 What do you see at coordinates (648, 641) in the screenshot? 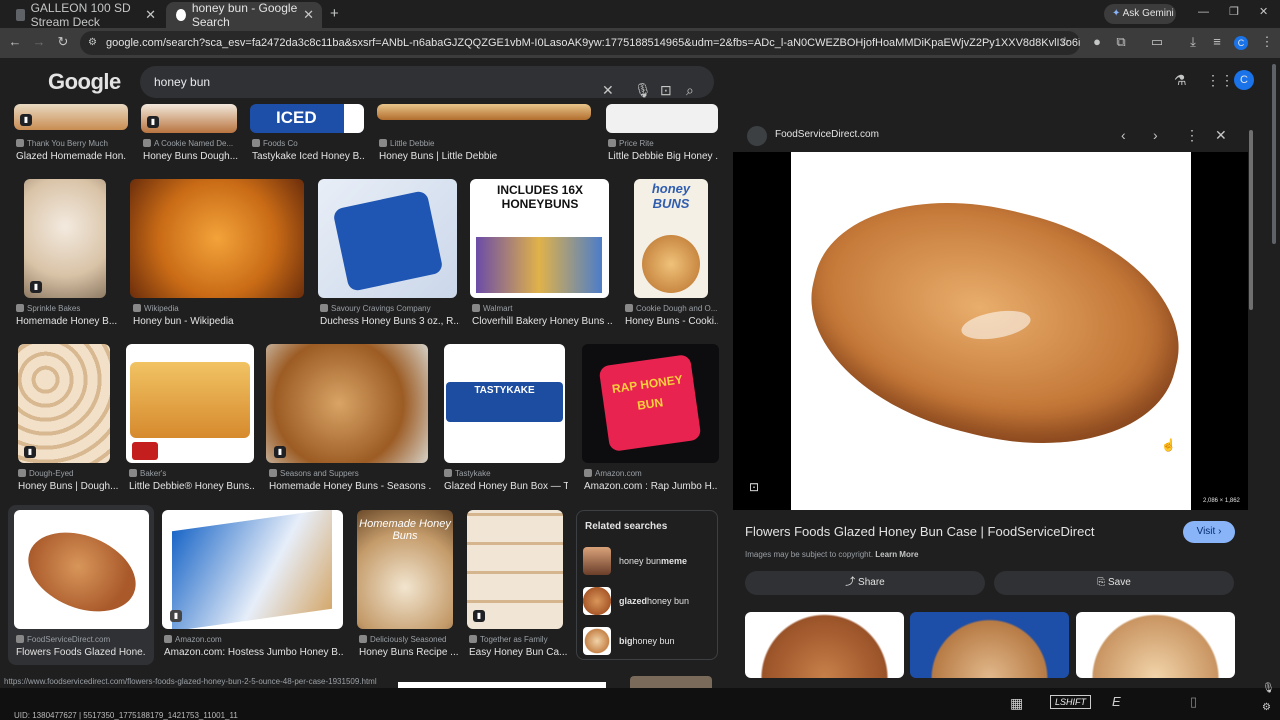
I see `related-search-big: big honey bun` at bounding box center [648, 641].